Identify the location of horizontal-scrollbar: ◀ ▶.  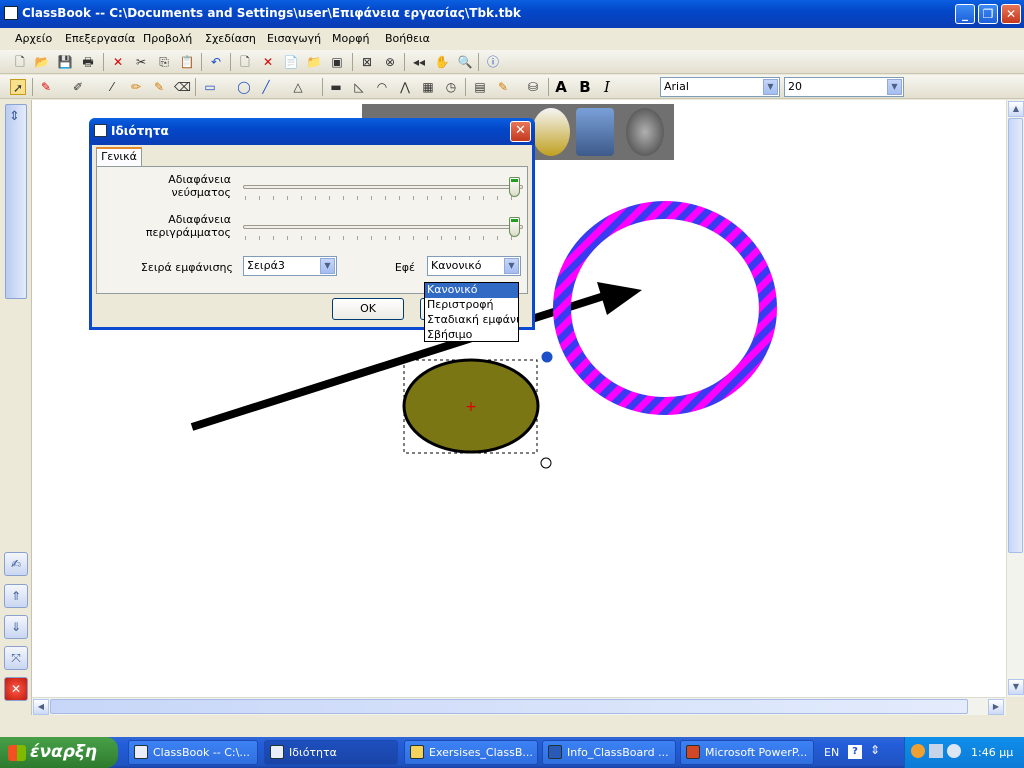
(519, 706).